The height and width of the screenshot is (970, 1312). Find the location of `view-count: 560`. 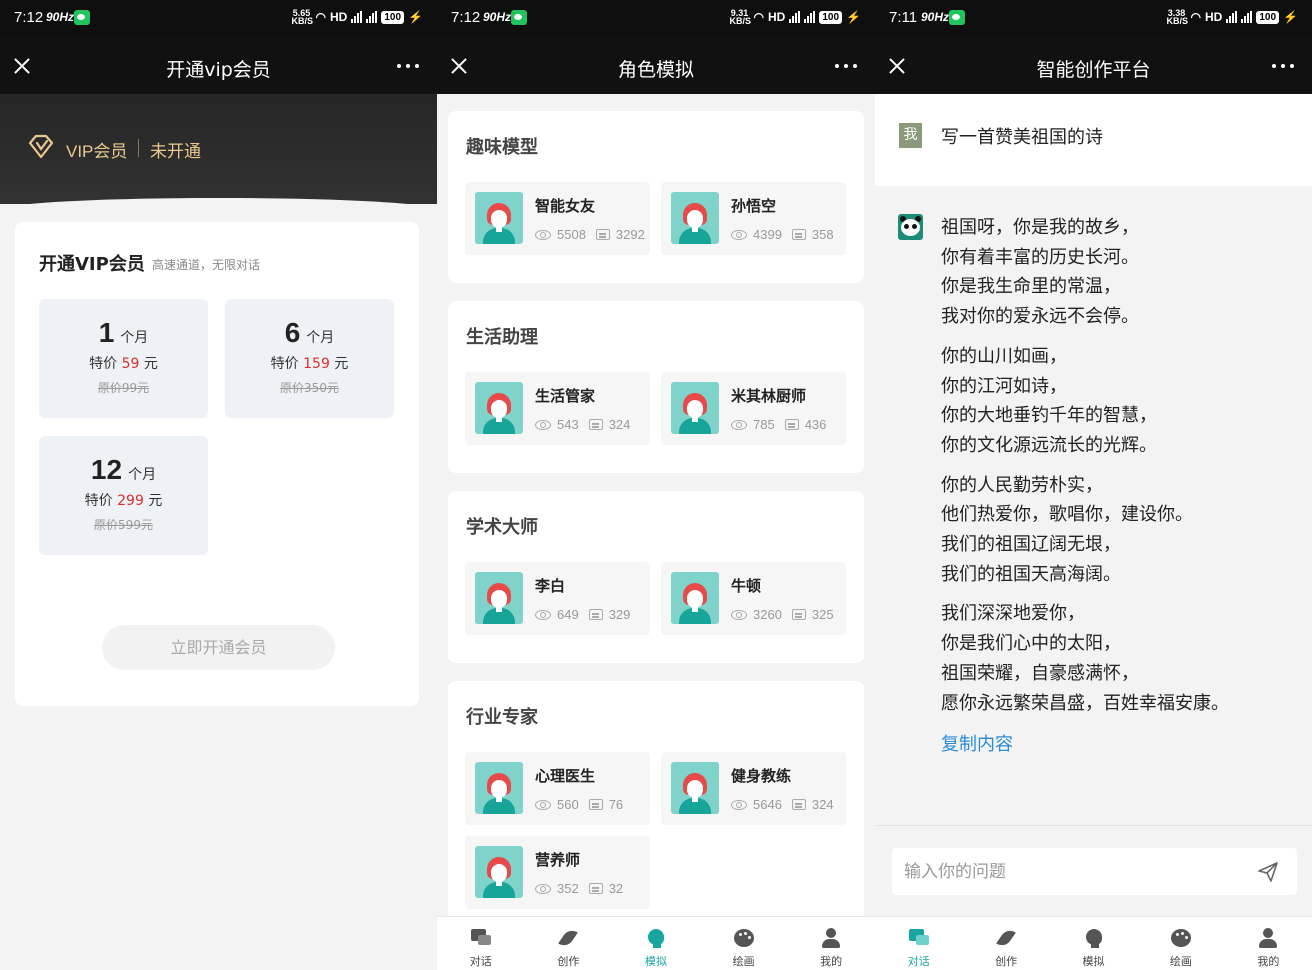

view-count: 560 is located at coordinates (568, 804).